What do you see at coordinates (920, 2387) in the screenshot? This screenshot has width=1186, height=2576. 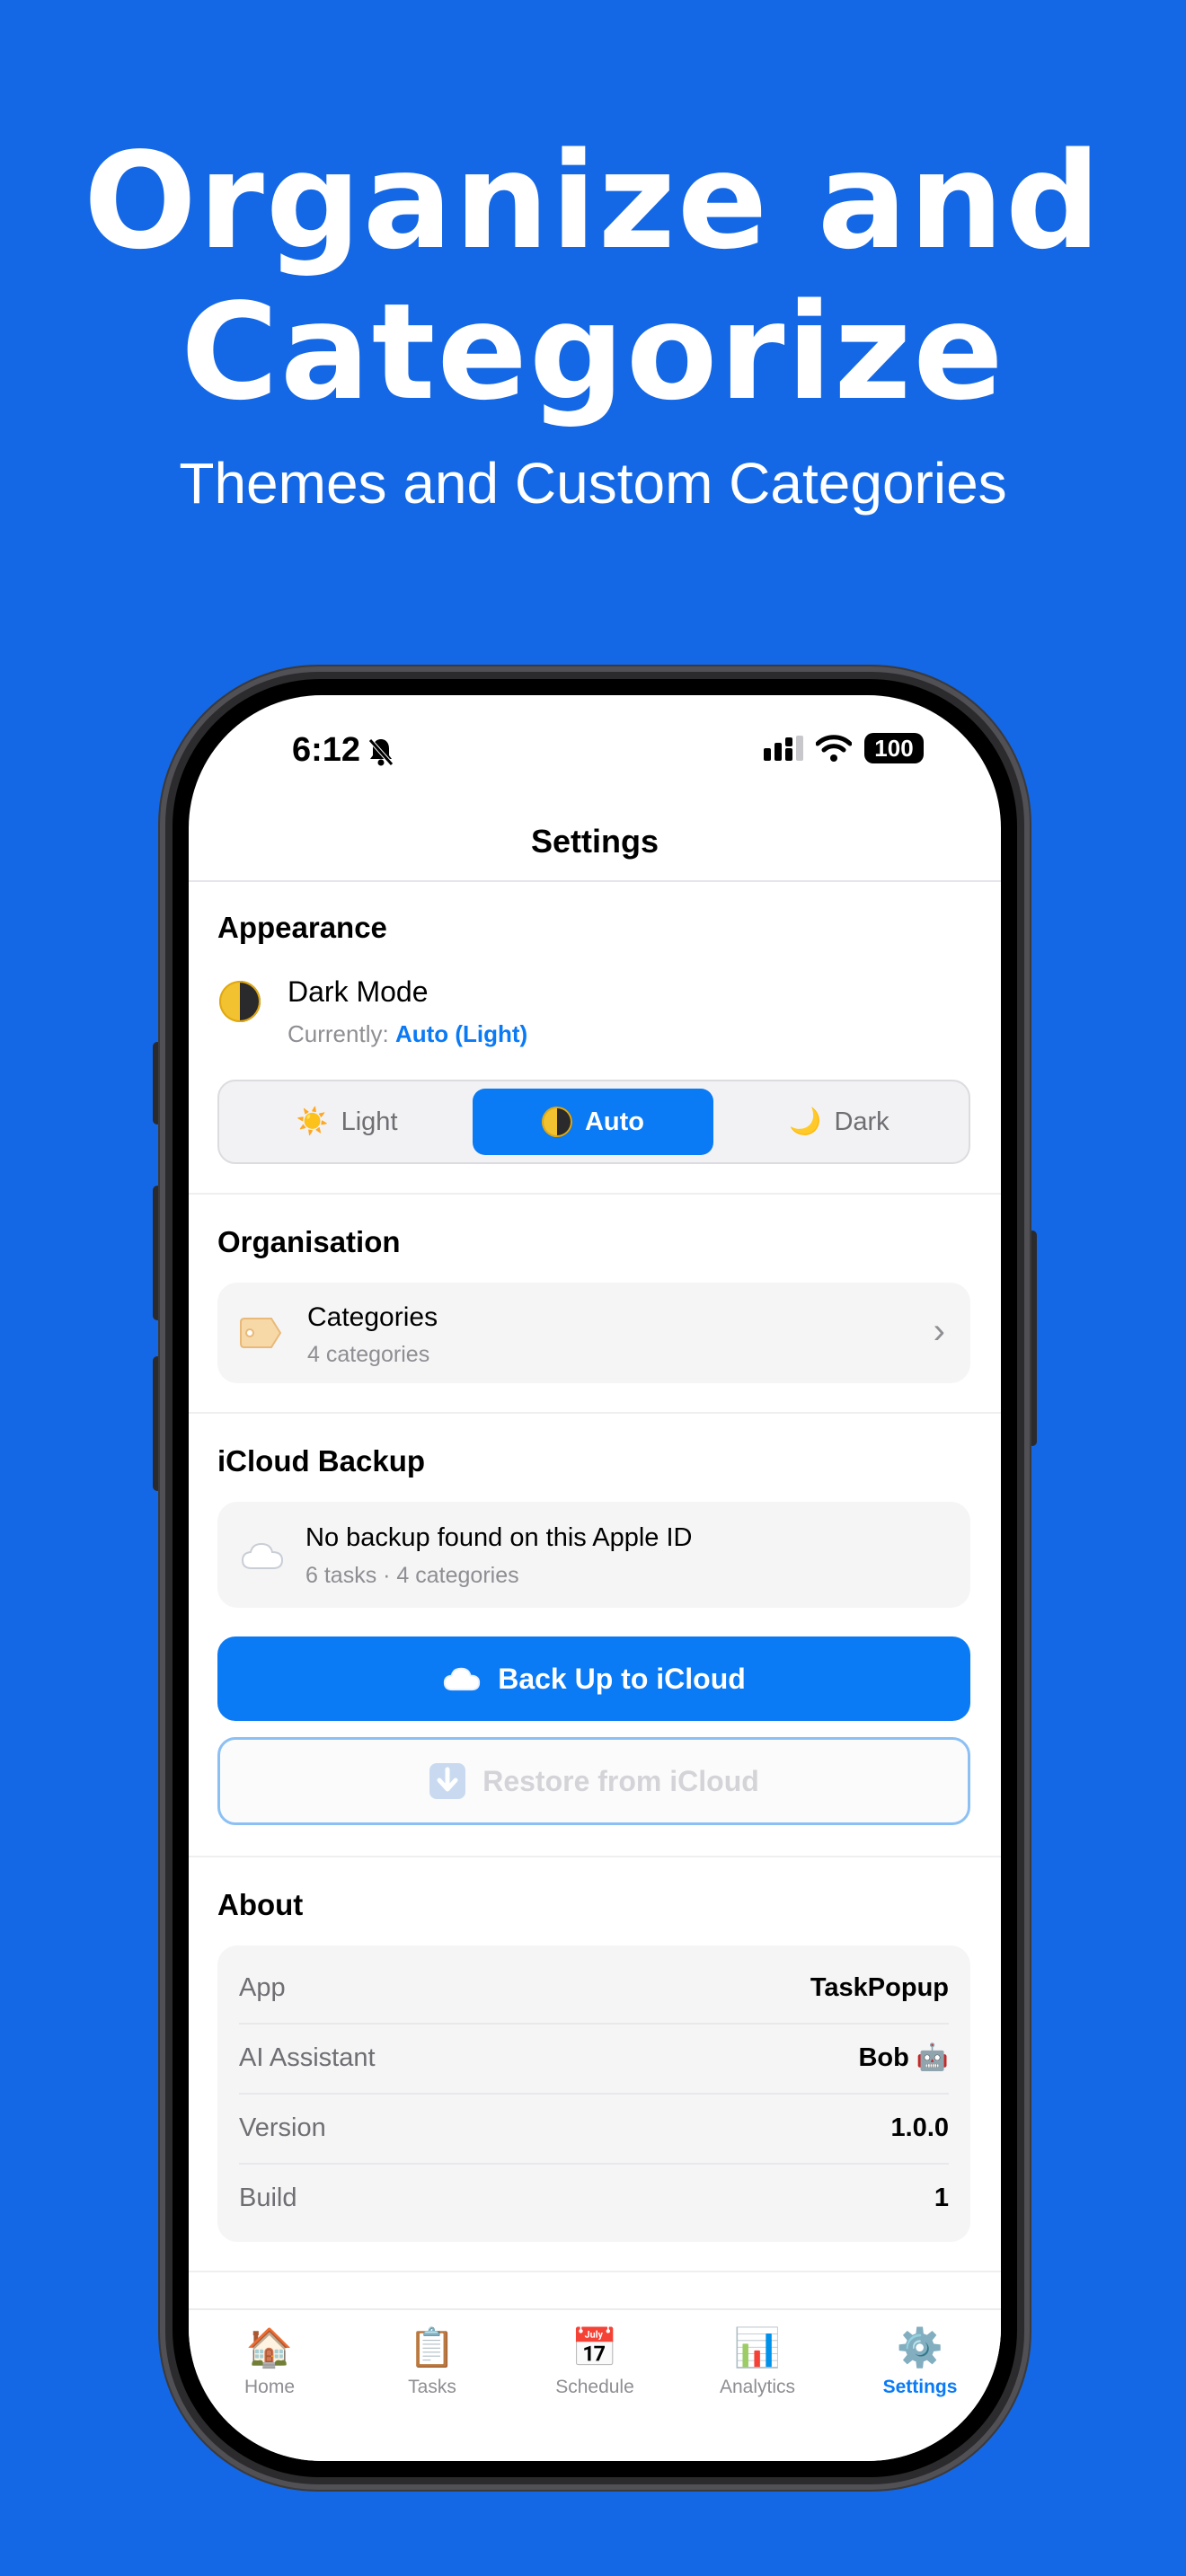 I see `tab-label: Settings` at bounding box center [920, 2387].